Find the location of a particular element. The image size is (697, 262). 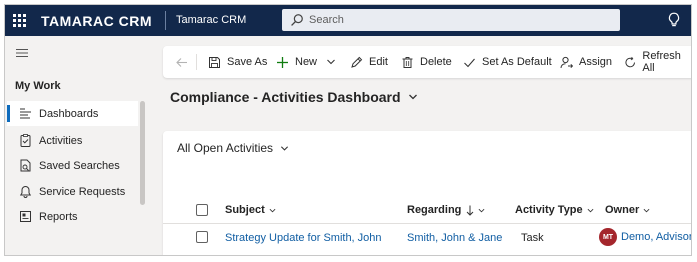

app-launcher-icon is located at coordinates (19, 20).